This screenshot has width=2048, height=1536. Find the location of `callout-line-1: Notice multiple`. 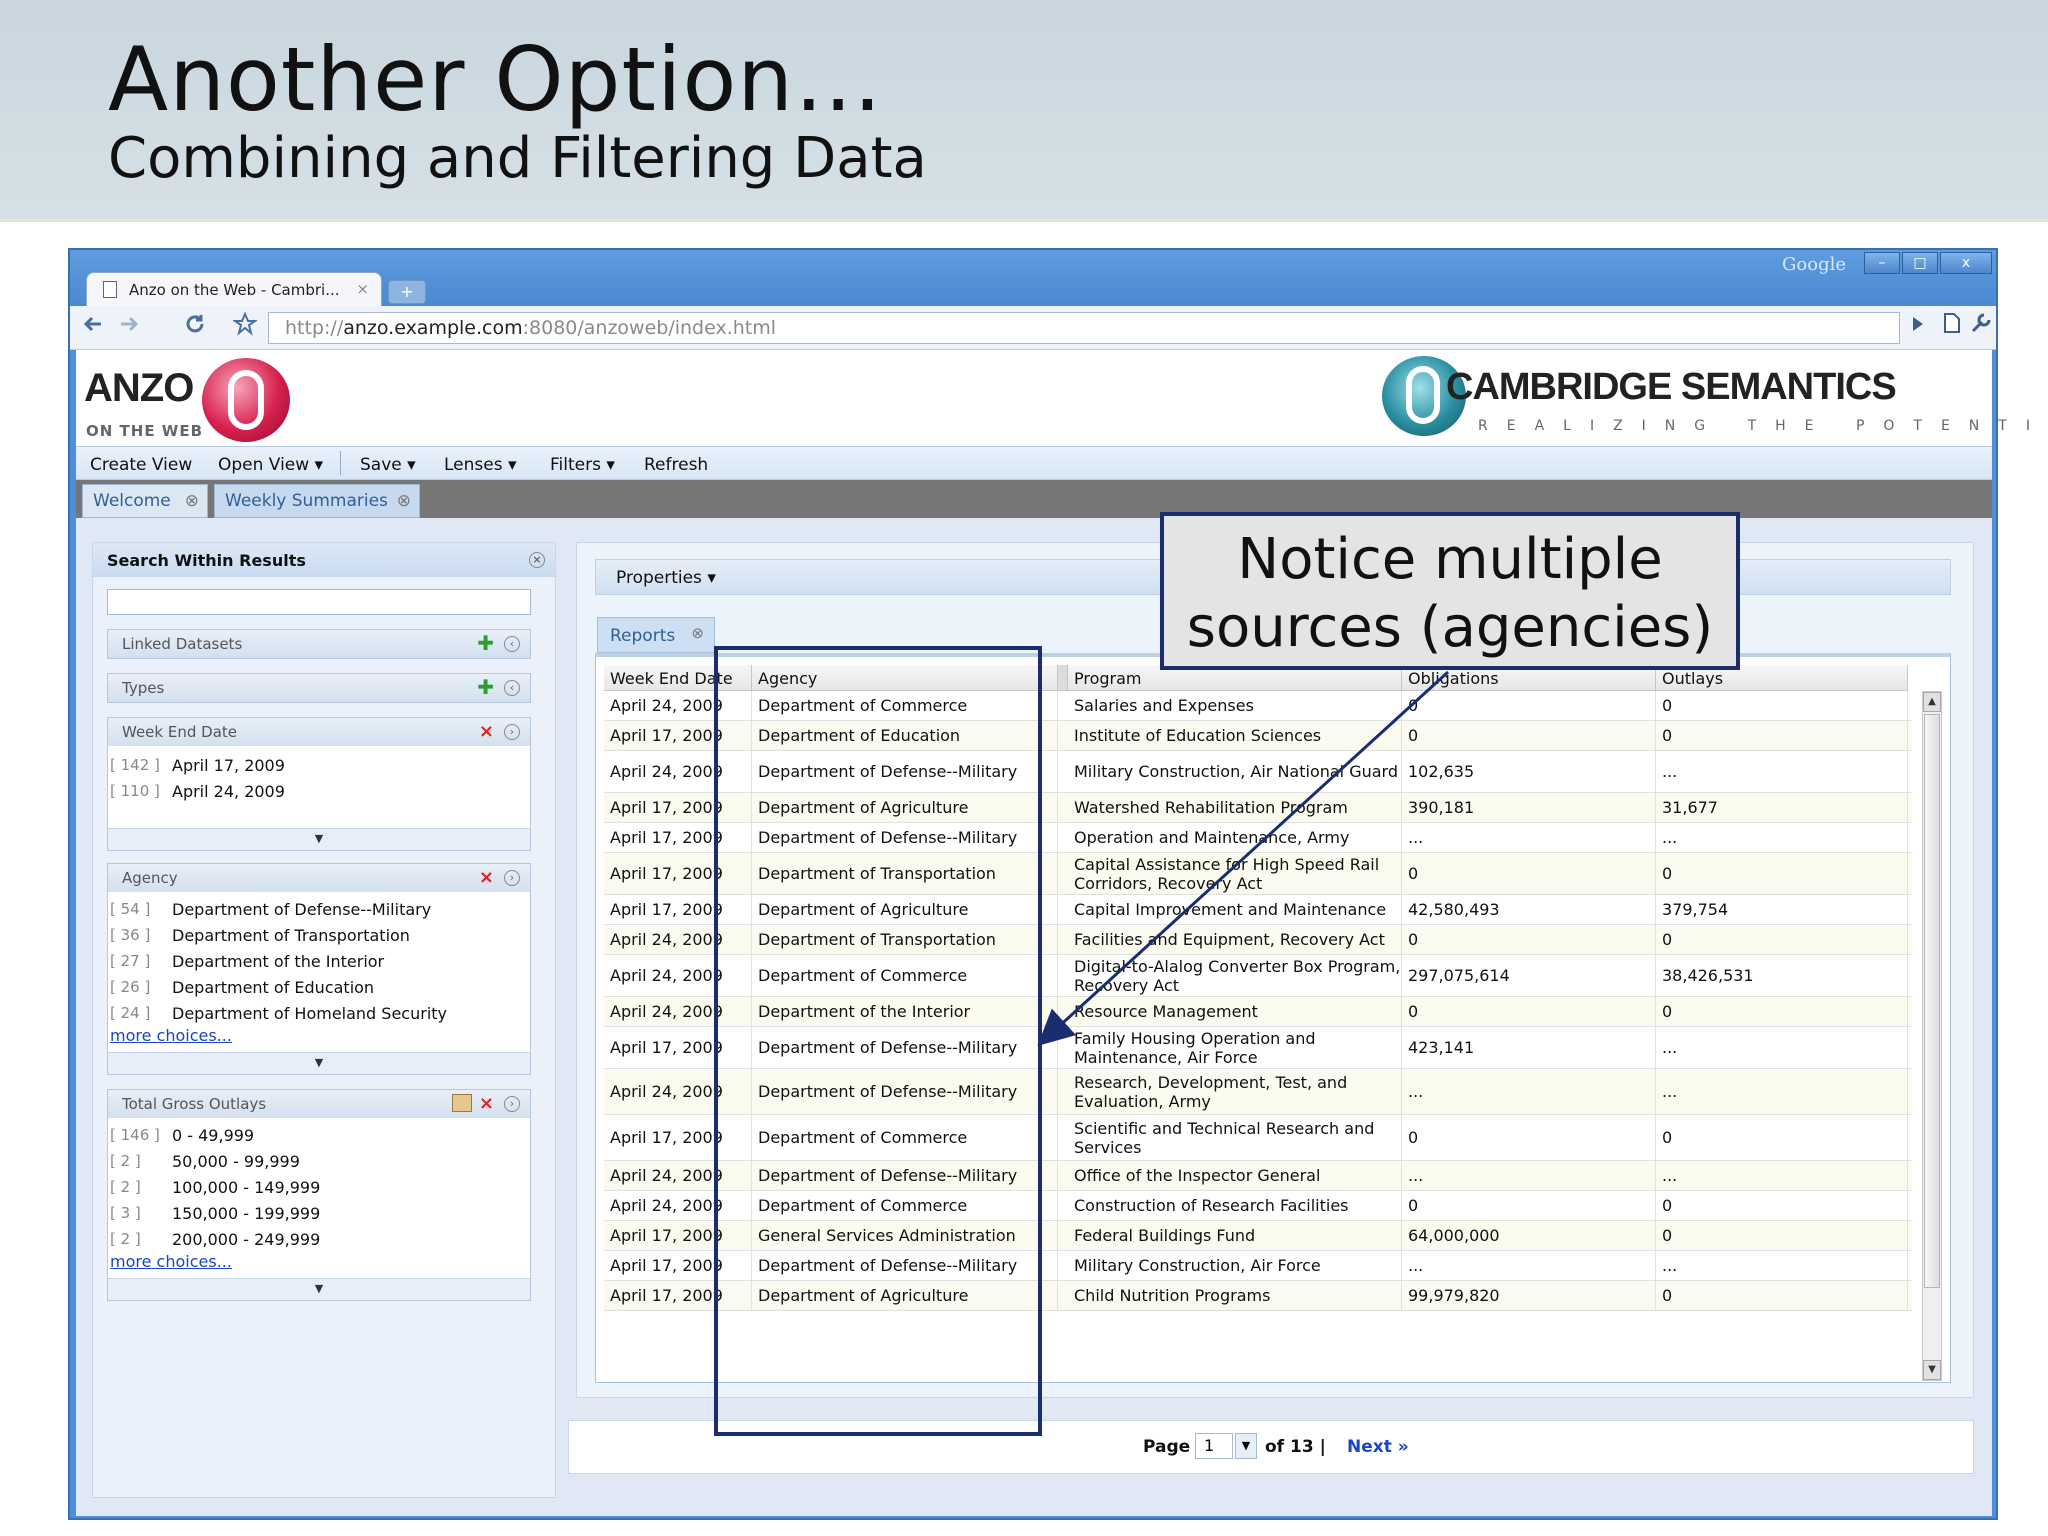

callout-line-1: Notice multiple is located at coordinates (1450, 559).